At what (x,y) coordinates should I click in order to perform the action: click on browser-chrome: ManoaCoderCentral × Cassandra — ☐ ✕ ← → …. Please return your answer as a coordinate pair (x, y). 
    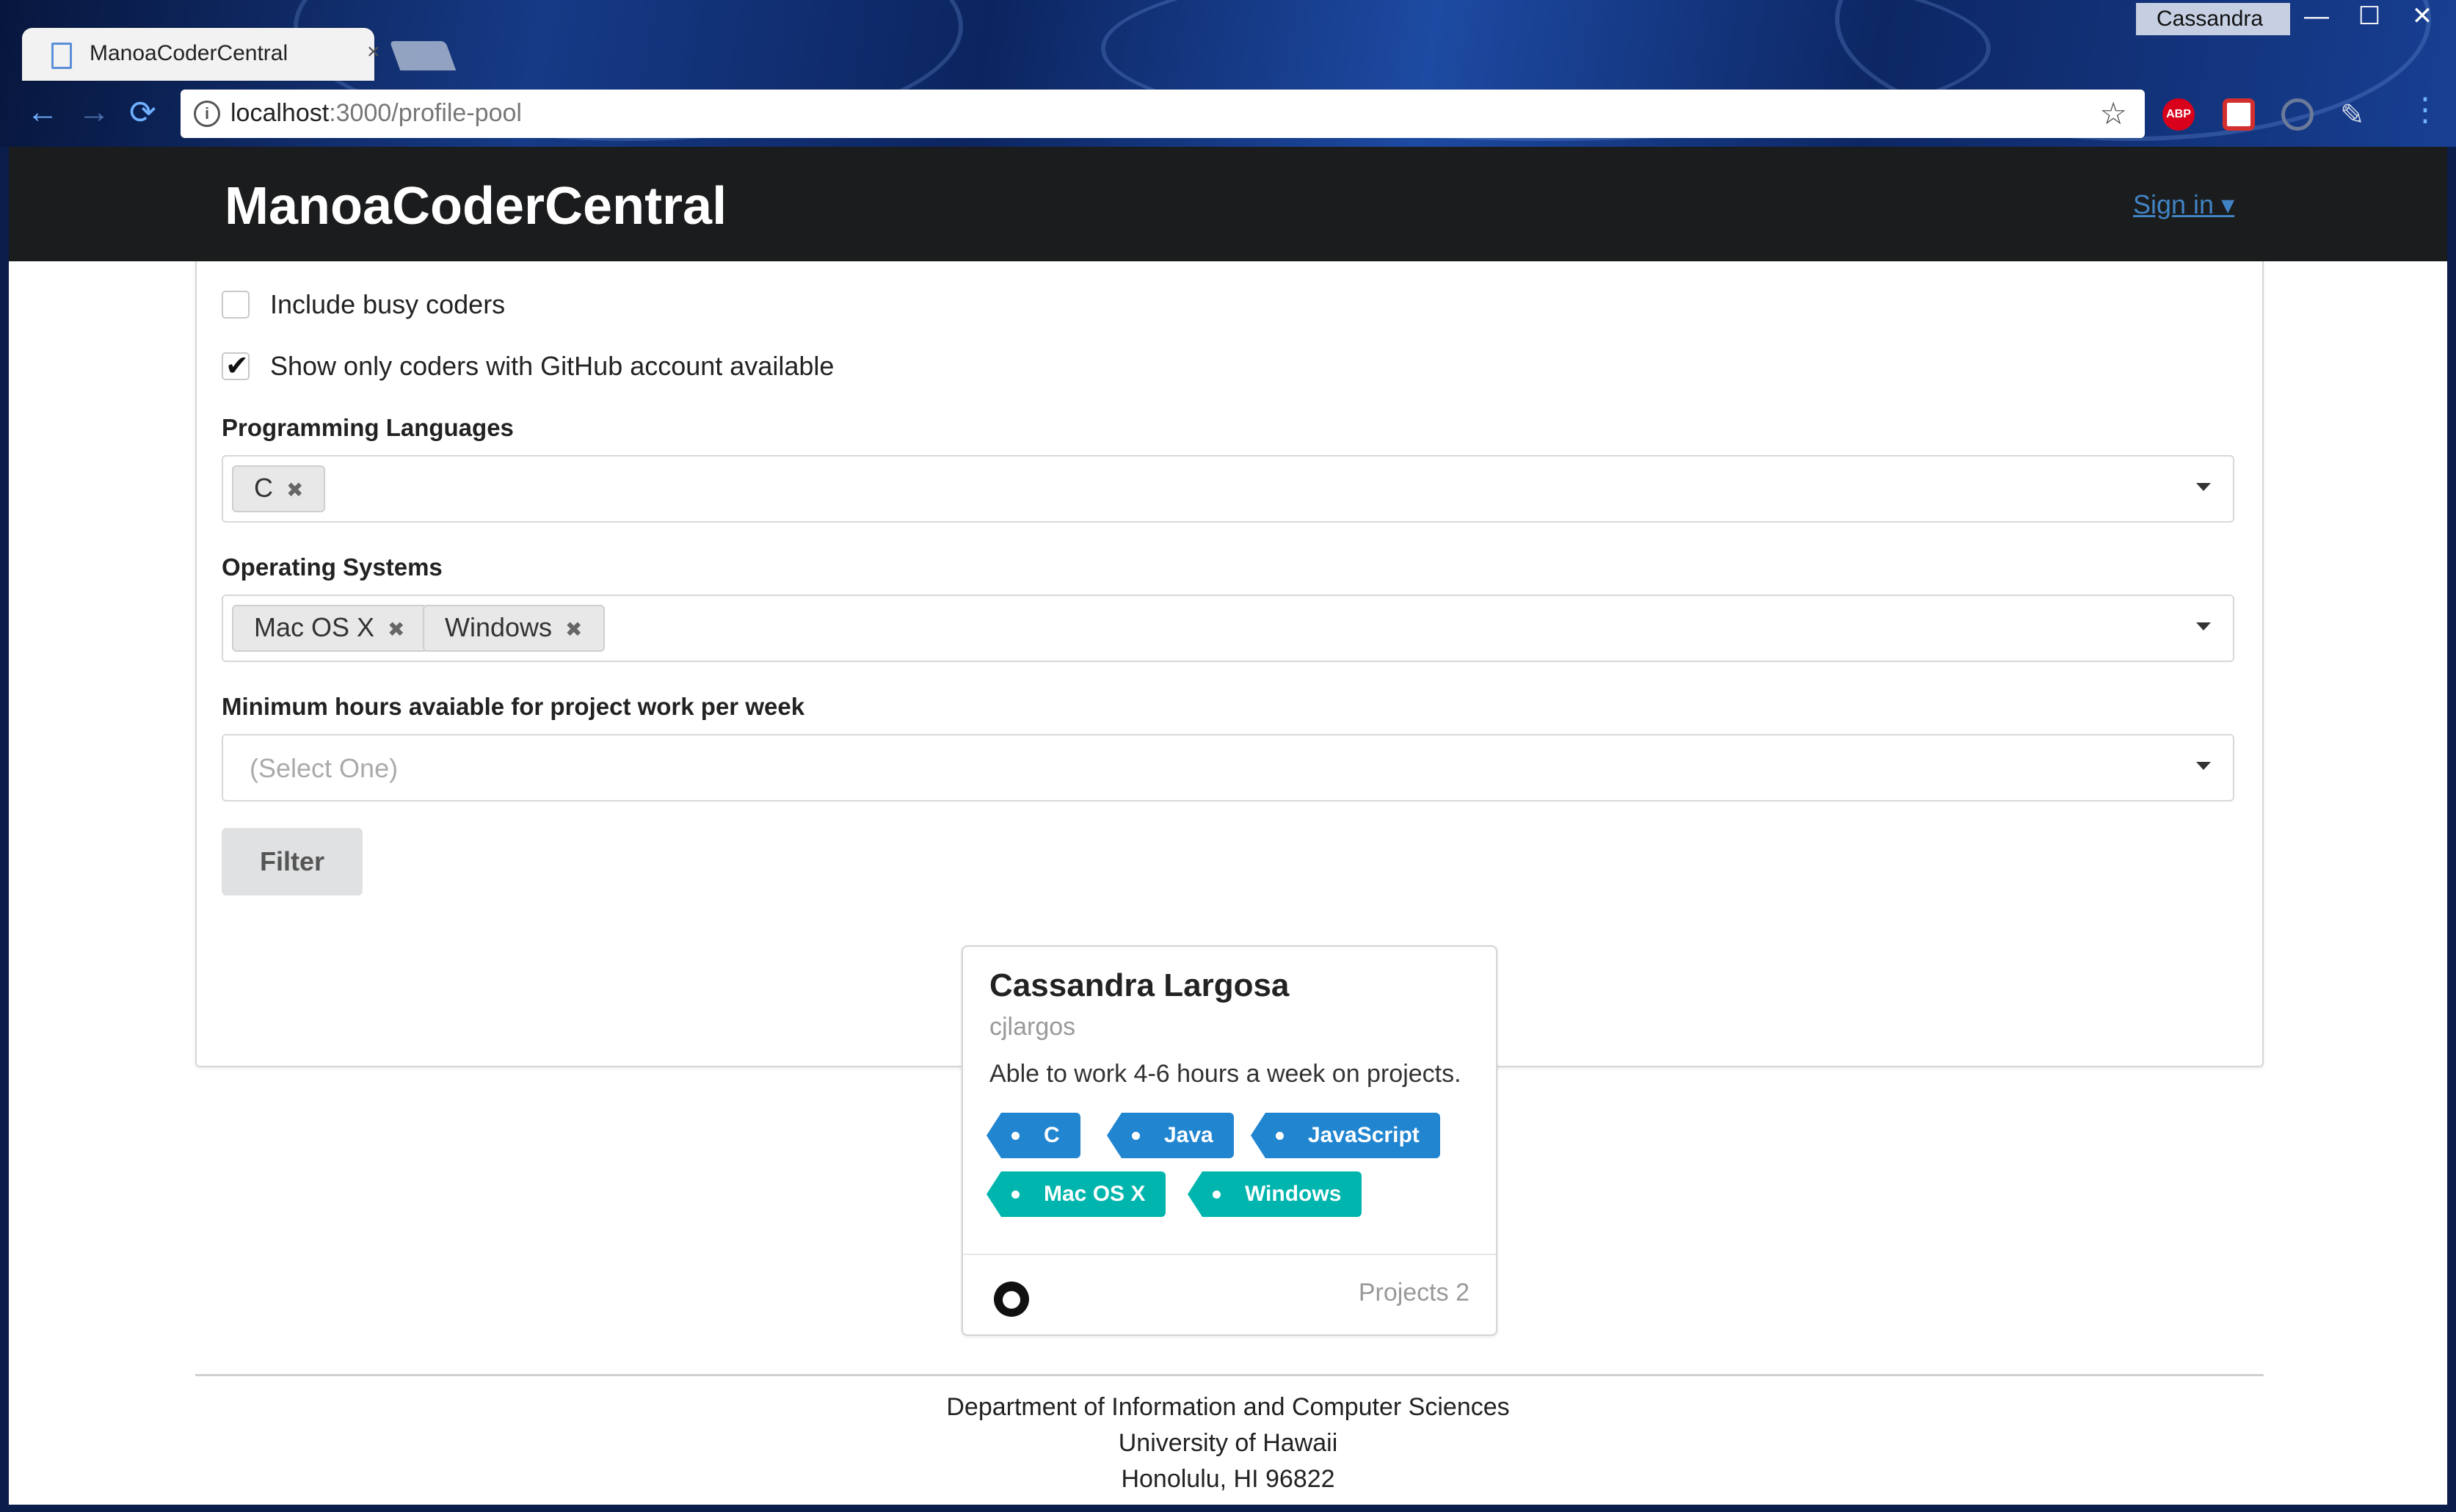
    Looking at the image, I should click on (1228, 73).